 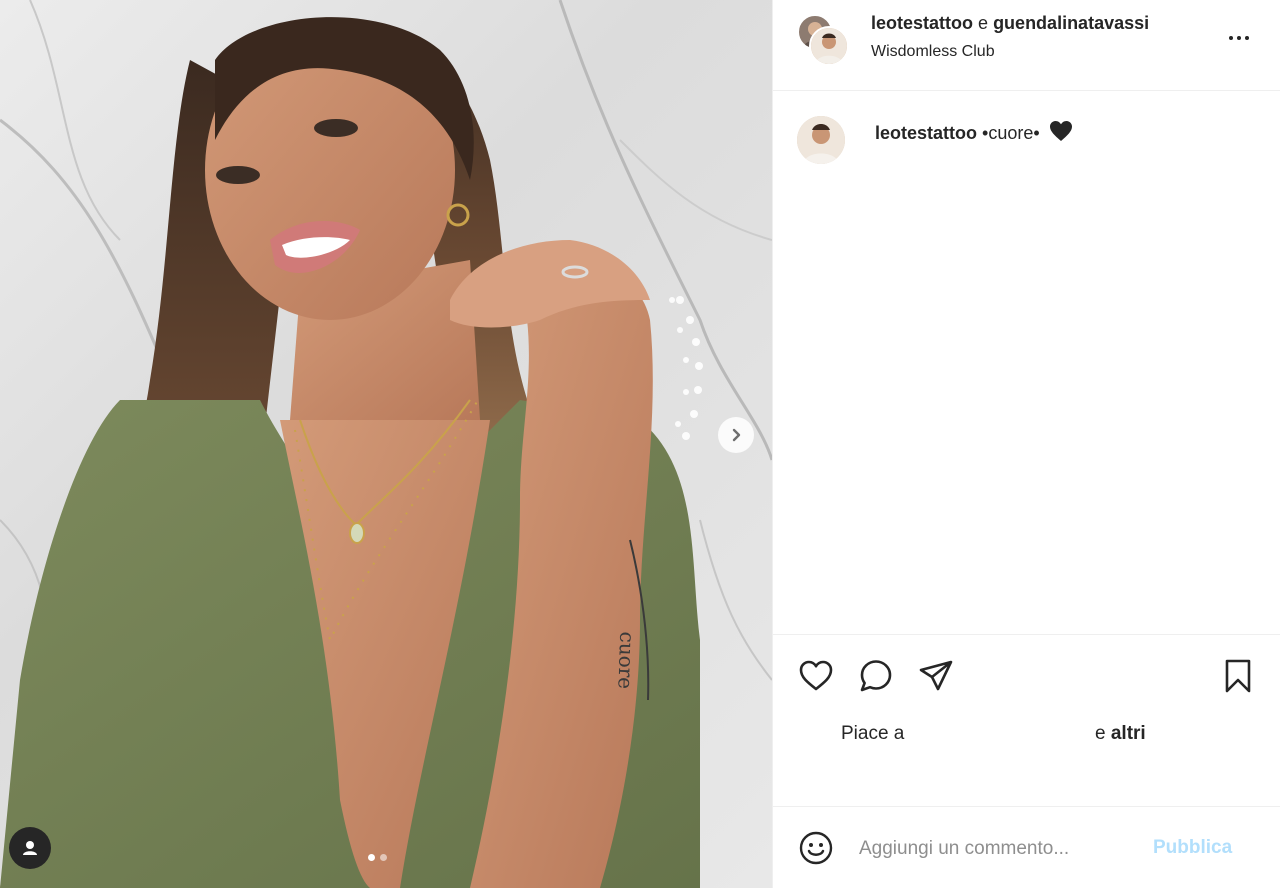 What do you see at coordinates (873, 733) in the screenshot?
I see `likes-prefix: Piace a` at bounding box center [873, 733].